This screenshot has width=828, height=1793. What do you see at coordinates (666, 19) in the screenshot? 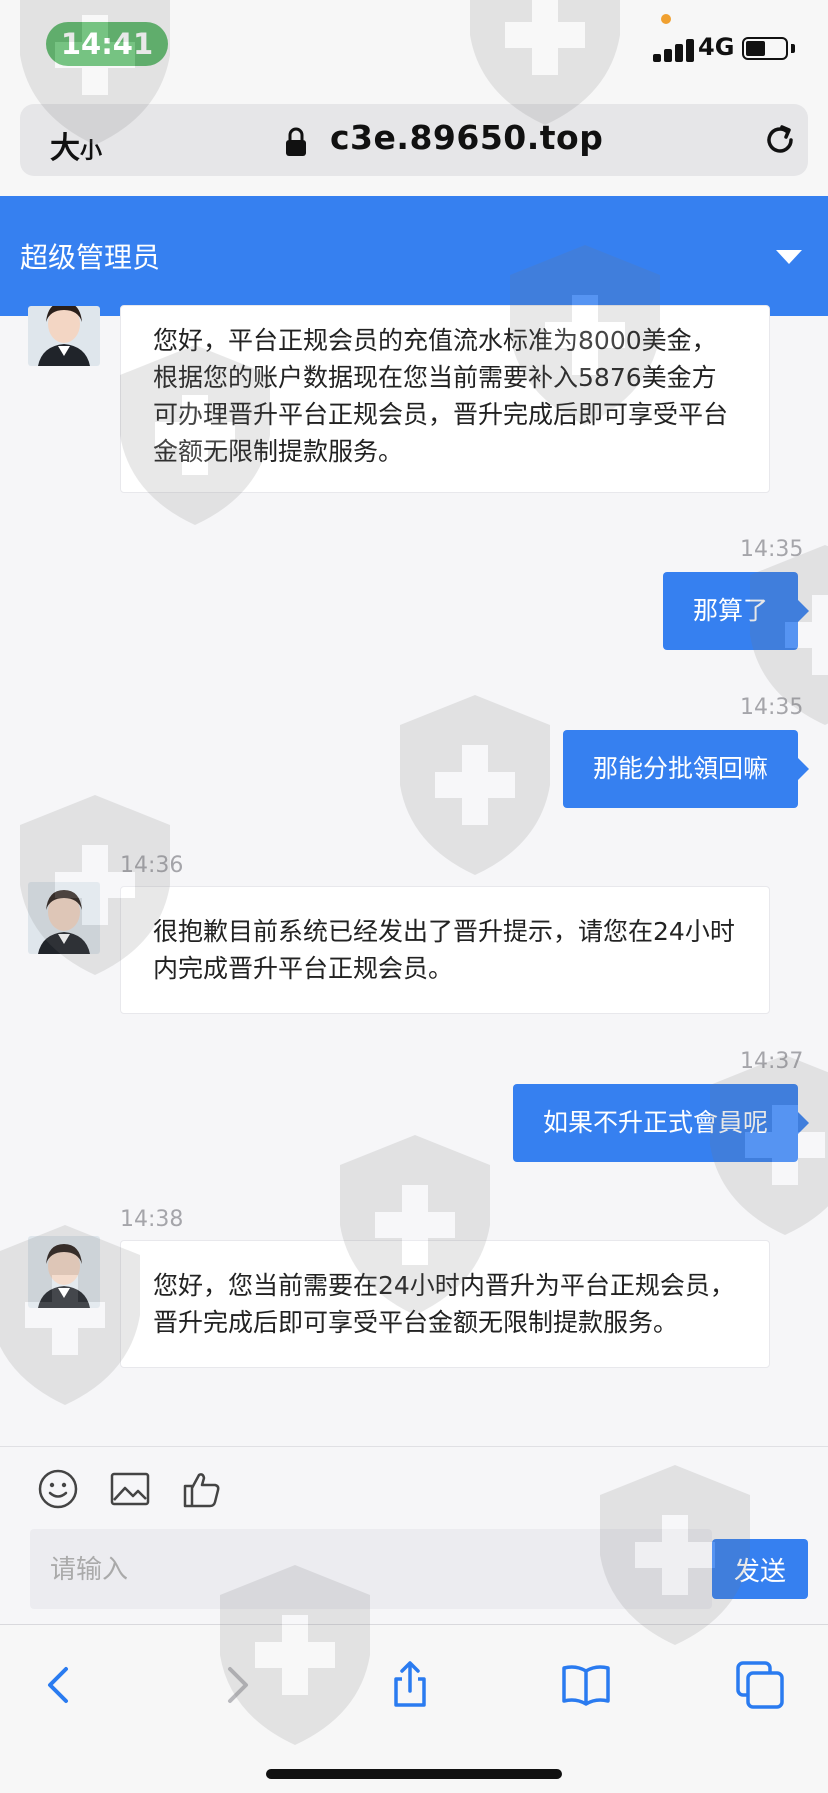
I see `privacy-indicator` at bounding box center [666, 19].